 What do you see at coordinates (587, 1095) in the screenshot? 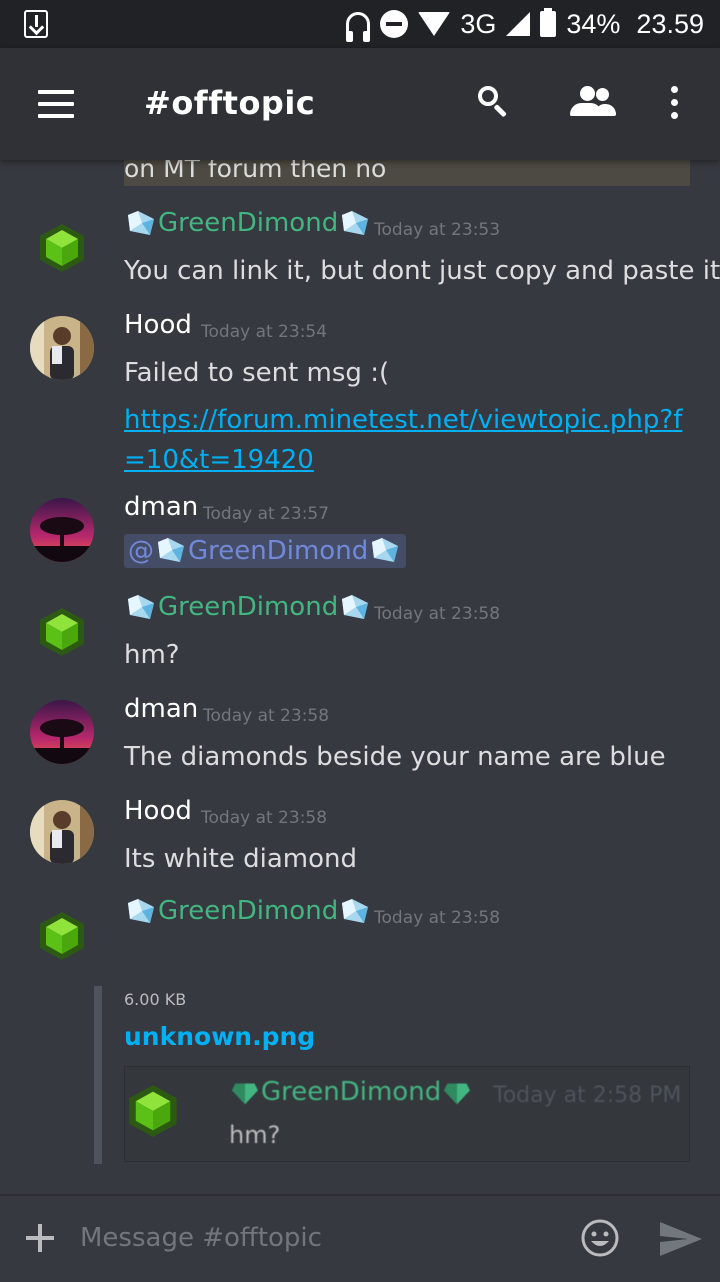
I see `preview-timestamp: Today at 2:58 PM` at bounding box center [587, 1095].